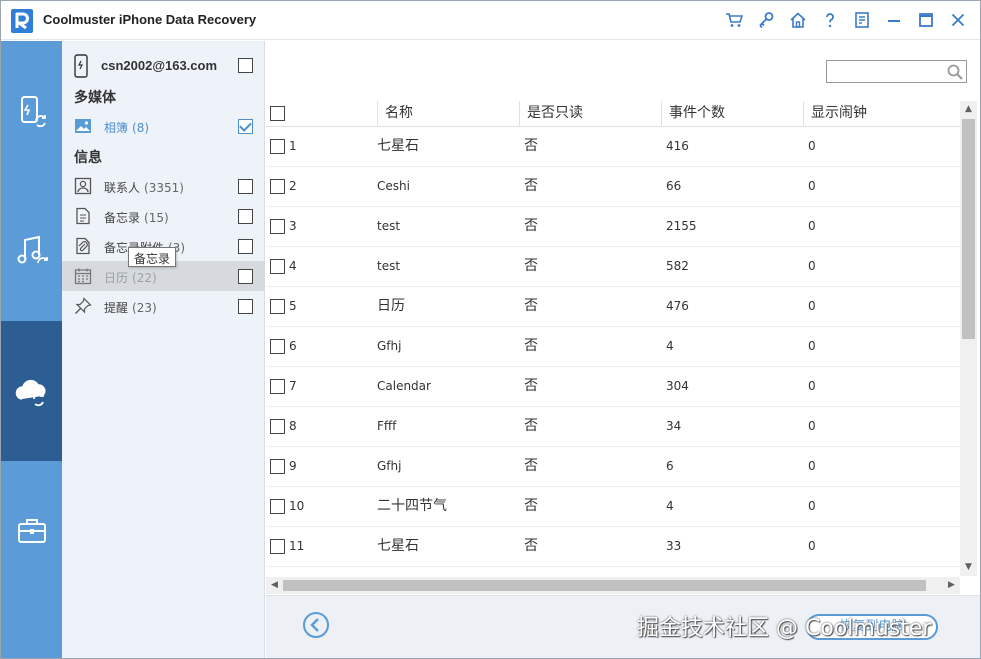 The height and width of the screenshot is (659, 981). What do you see at coordinates (31, 251) in the screenshot?
I see `nav-music-recovery` at bounding box center [31, 251].